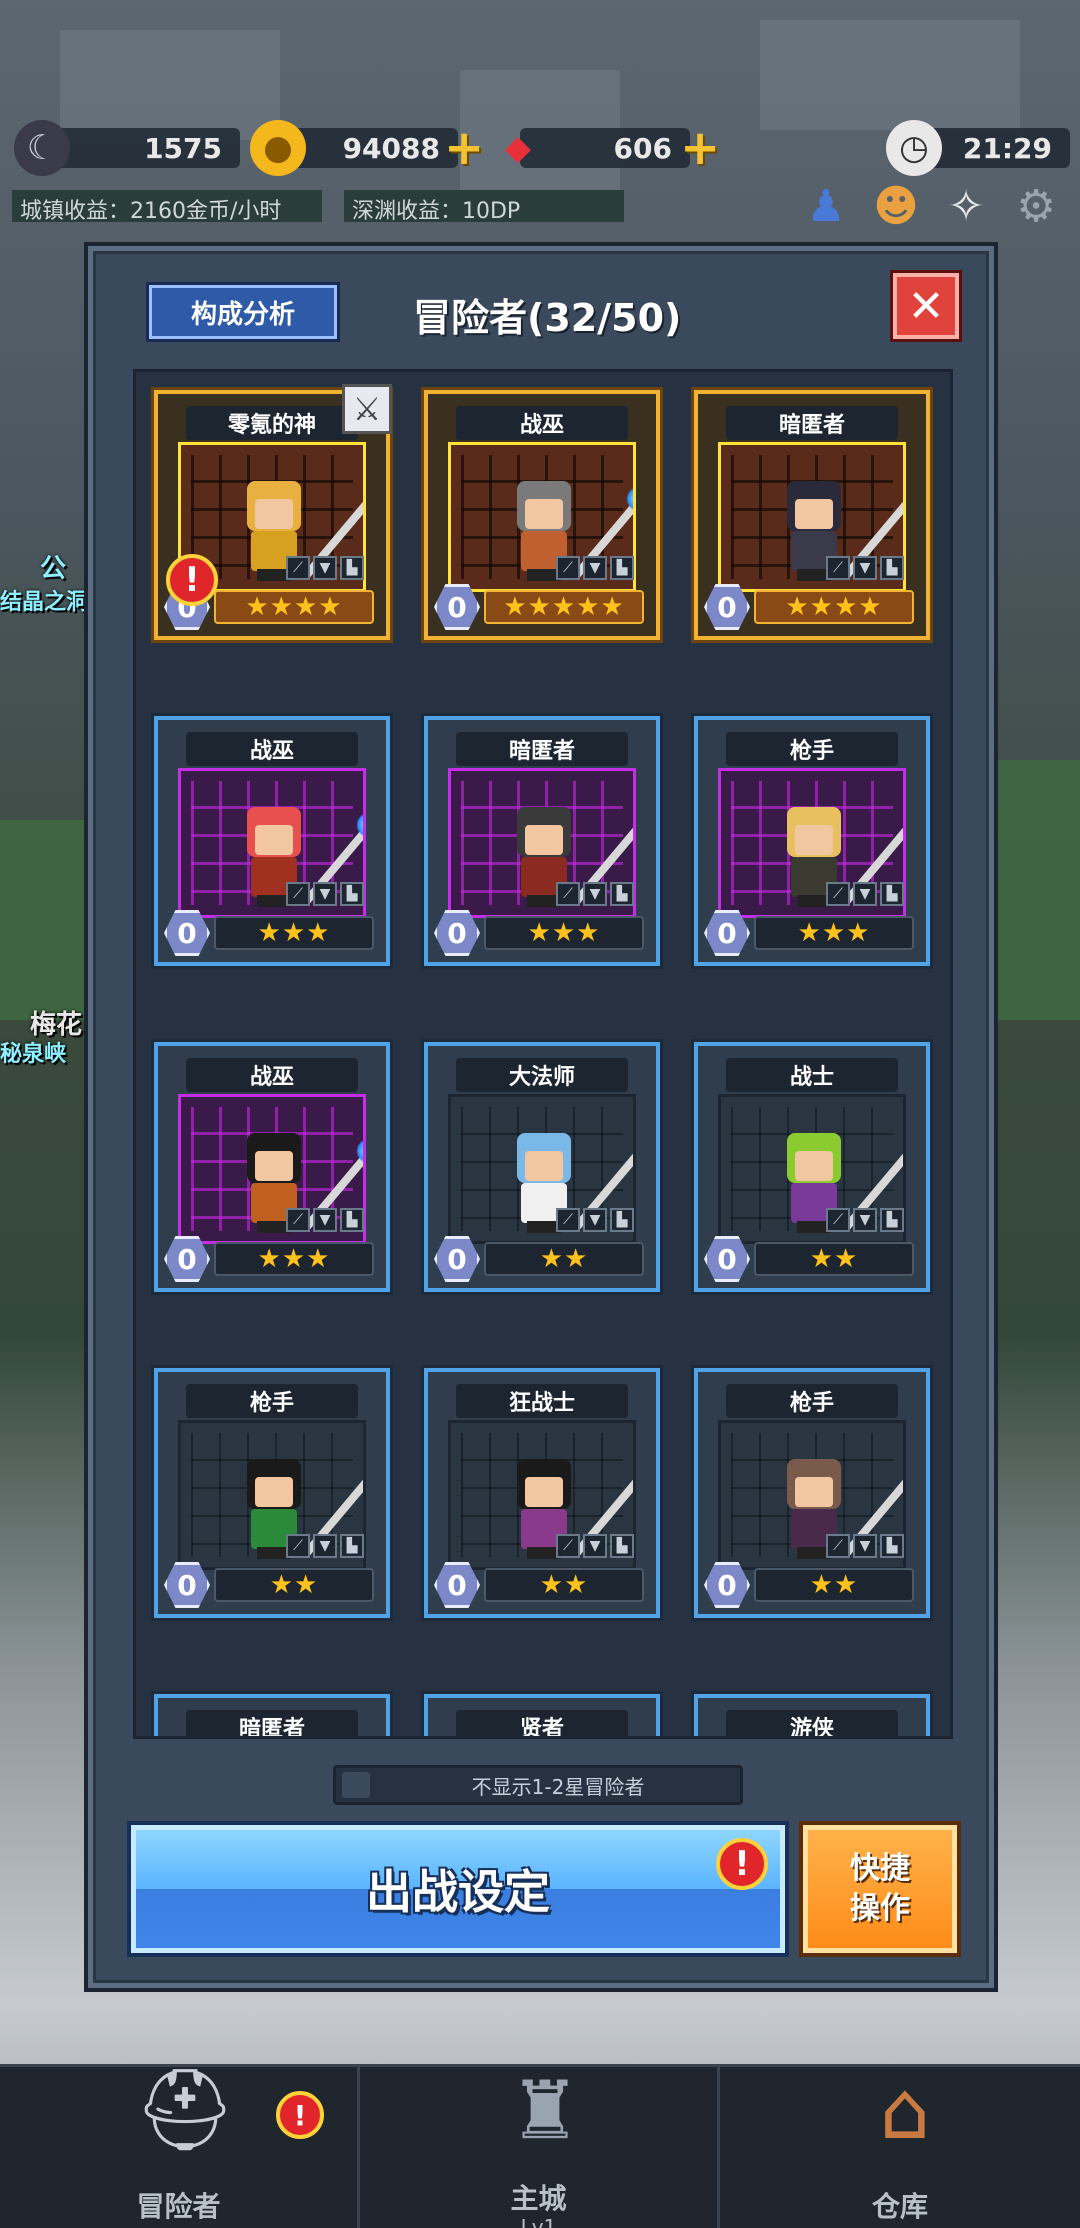  Describe the element at coordinates (542, 841) in the screenshot. I see `adventurer-card: 暗匿者 ⟋ ▼ ▙ 0 ★★★` at that location.